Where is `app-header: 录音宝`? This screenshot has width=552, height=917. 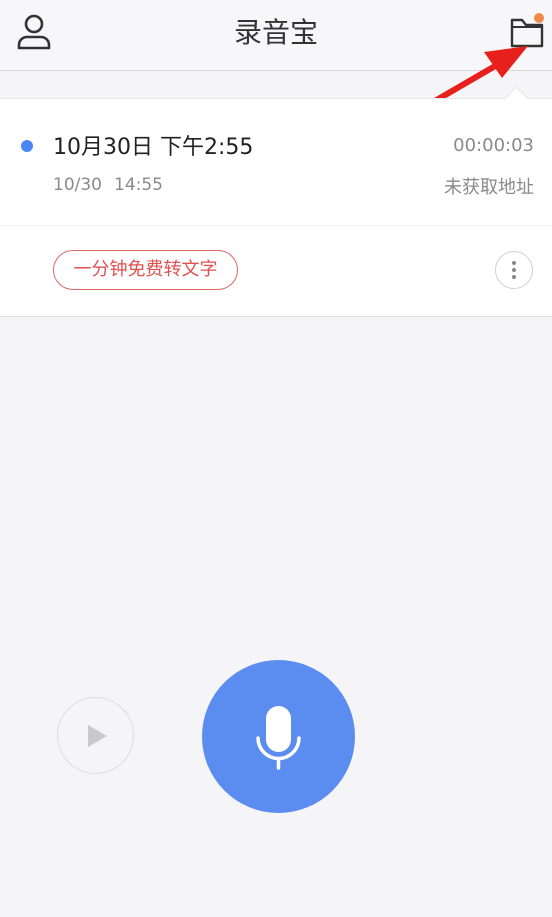 app-header: 录音宝 is located at coordinates (276, 35).